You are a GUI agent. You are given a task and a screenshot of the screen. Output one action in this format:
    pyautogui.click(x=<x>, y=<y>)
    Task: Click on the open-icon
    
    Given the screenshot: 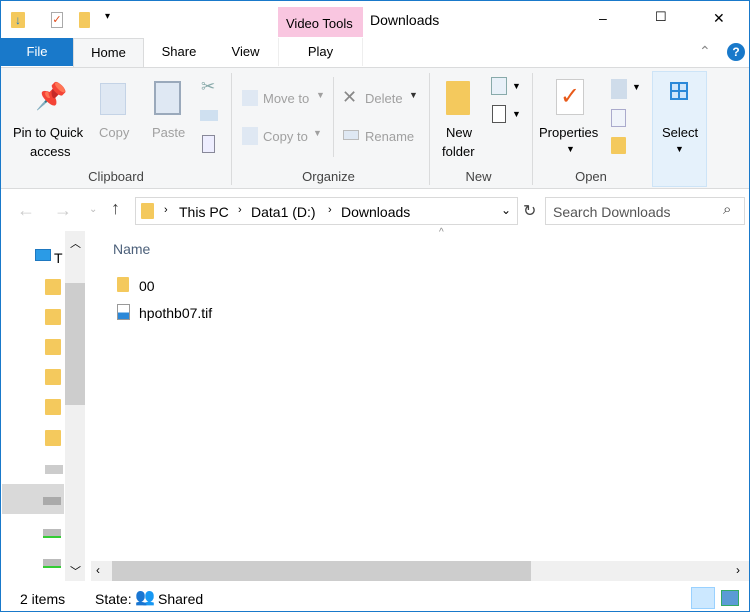 What is the action you would take?
    pyautogui.click(x=619, y=89)
    